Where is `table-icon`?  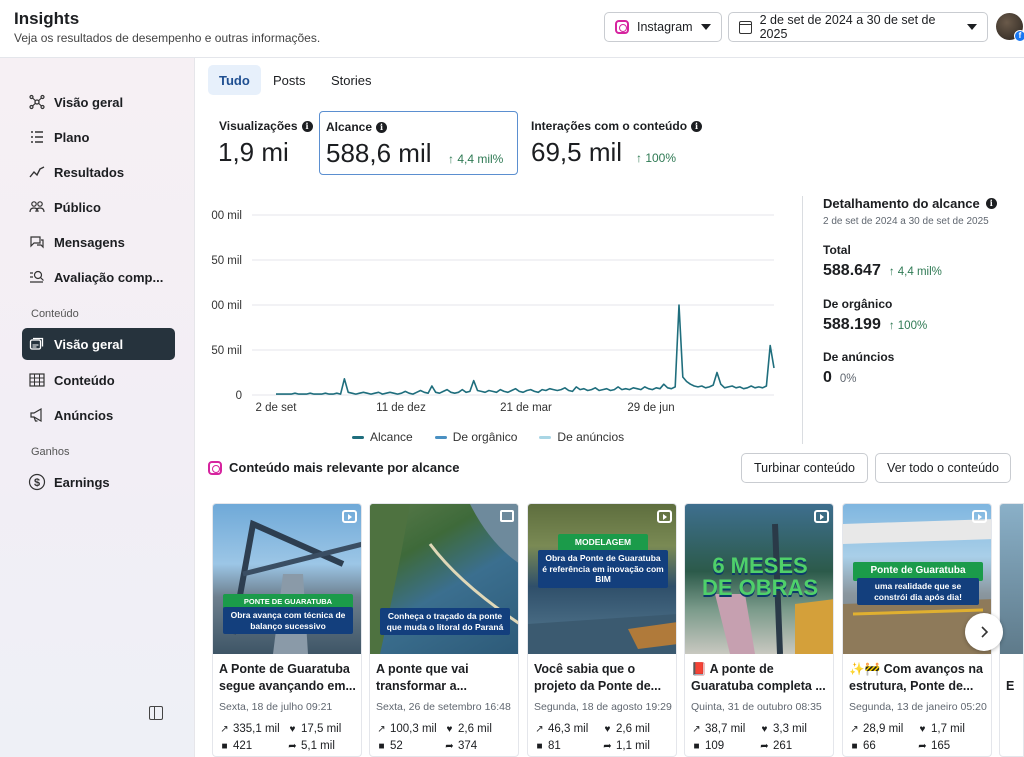 table-icon is located at coordinates (37, 380).